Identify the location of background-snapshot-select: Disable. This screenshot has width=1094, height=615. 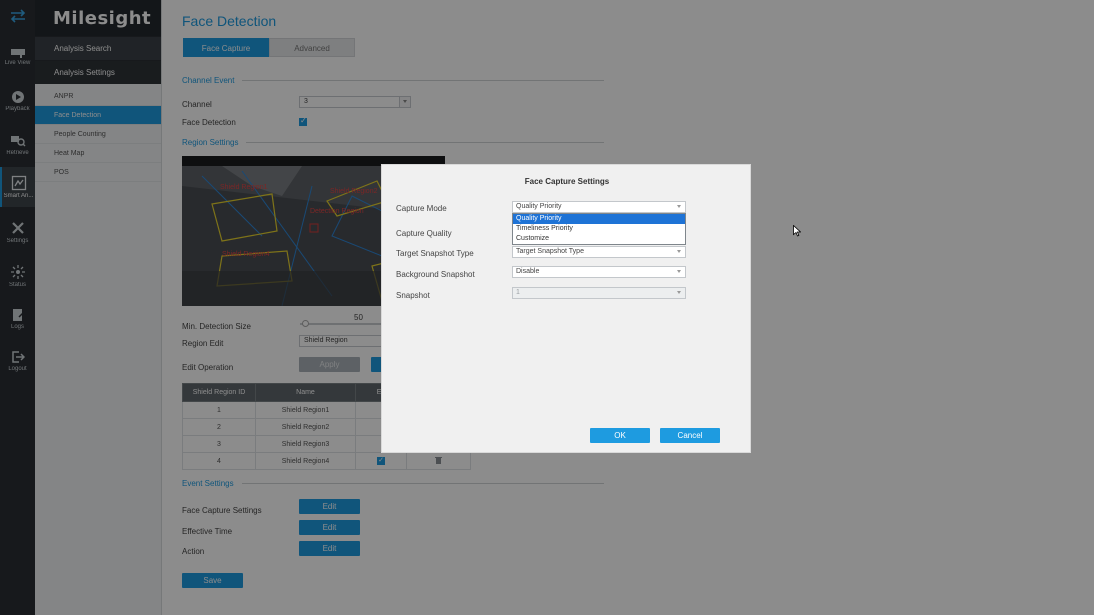
(599, 272).